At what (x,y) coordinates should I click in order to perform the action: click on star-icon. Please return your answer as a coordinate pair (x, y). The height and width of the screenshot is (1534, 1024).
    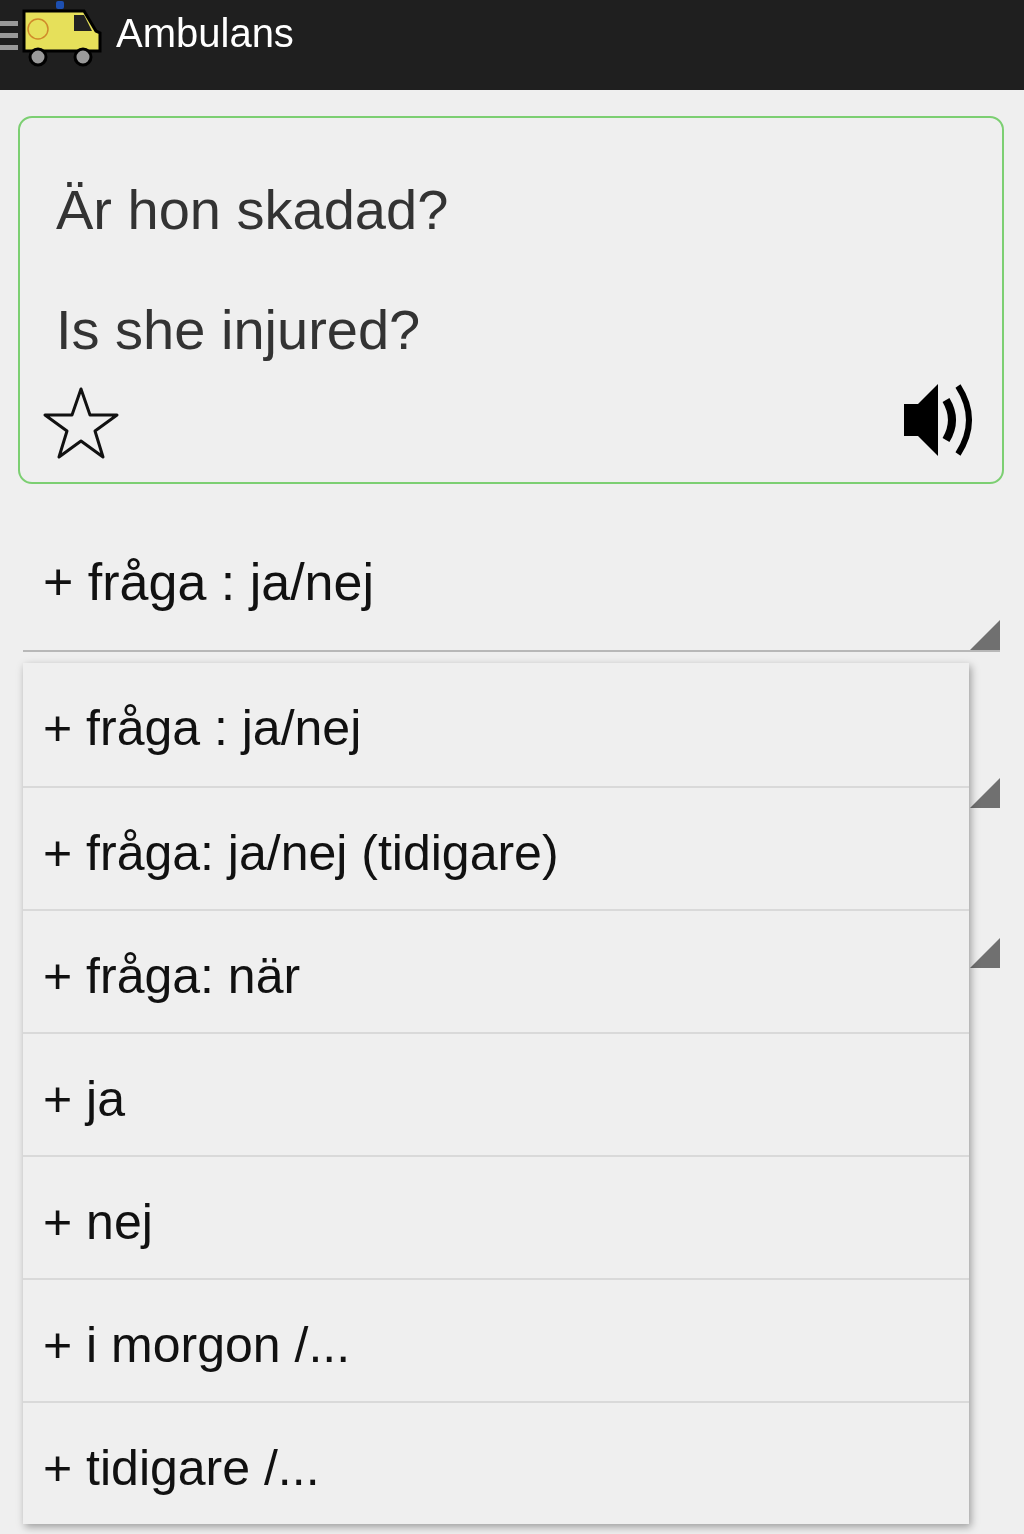
    Looking at the image, I should click on (81, 423).